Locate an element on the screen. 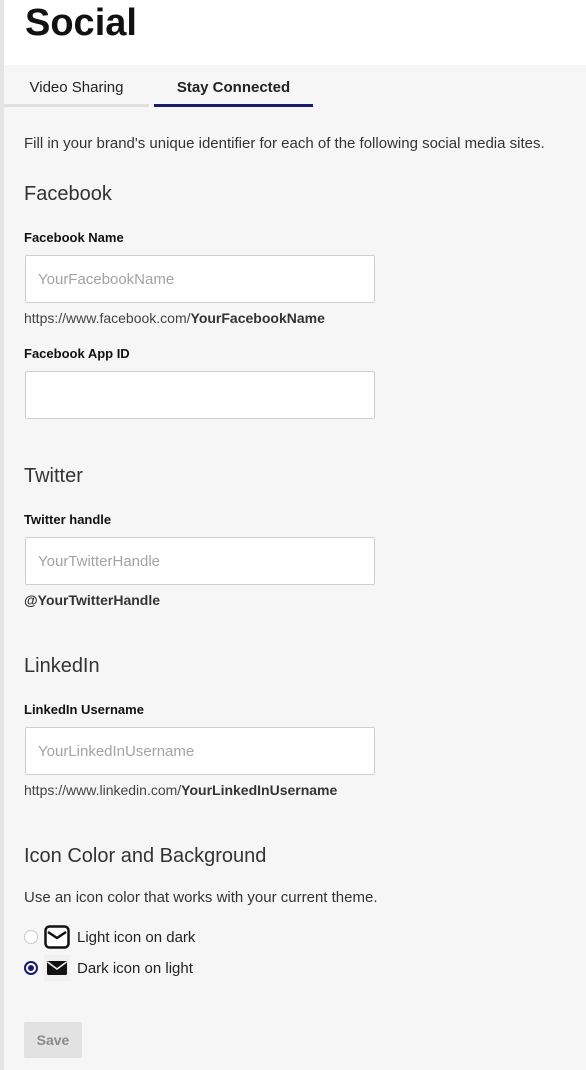  mail-filled-icon is located at coordinates (57, 968).